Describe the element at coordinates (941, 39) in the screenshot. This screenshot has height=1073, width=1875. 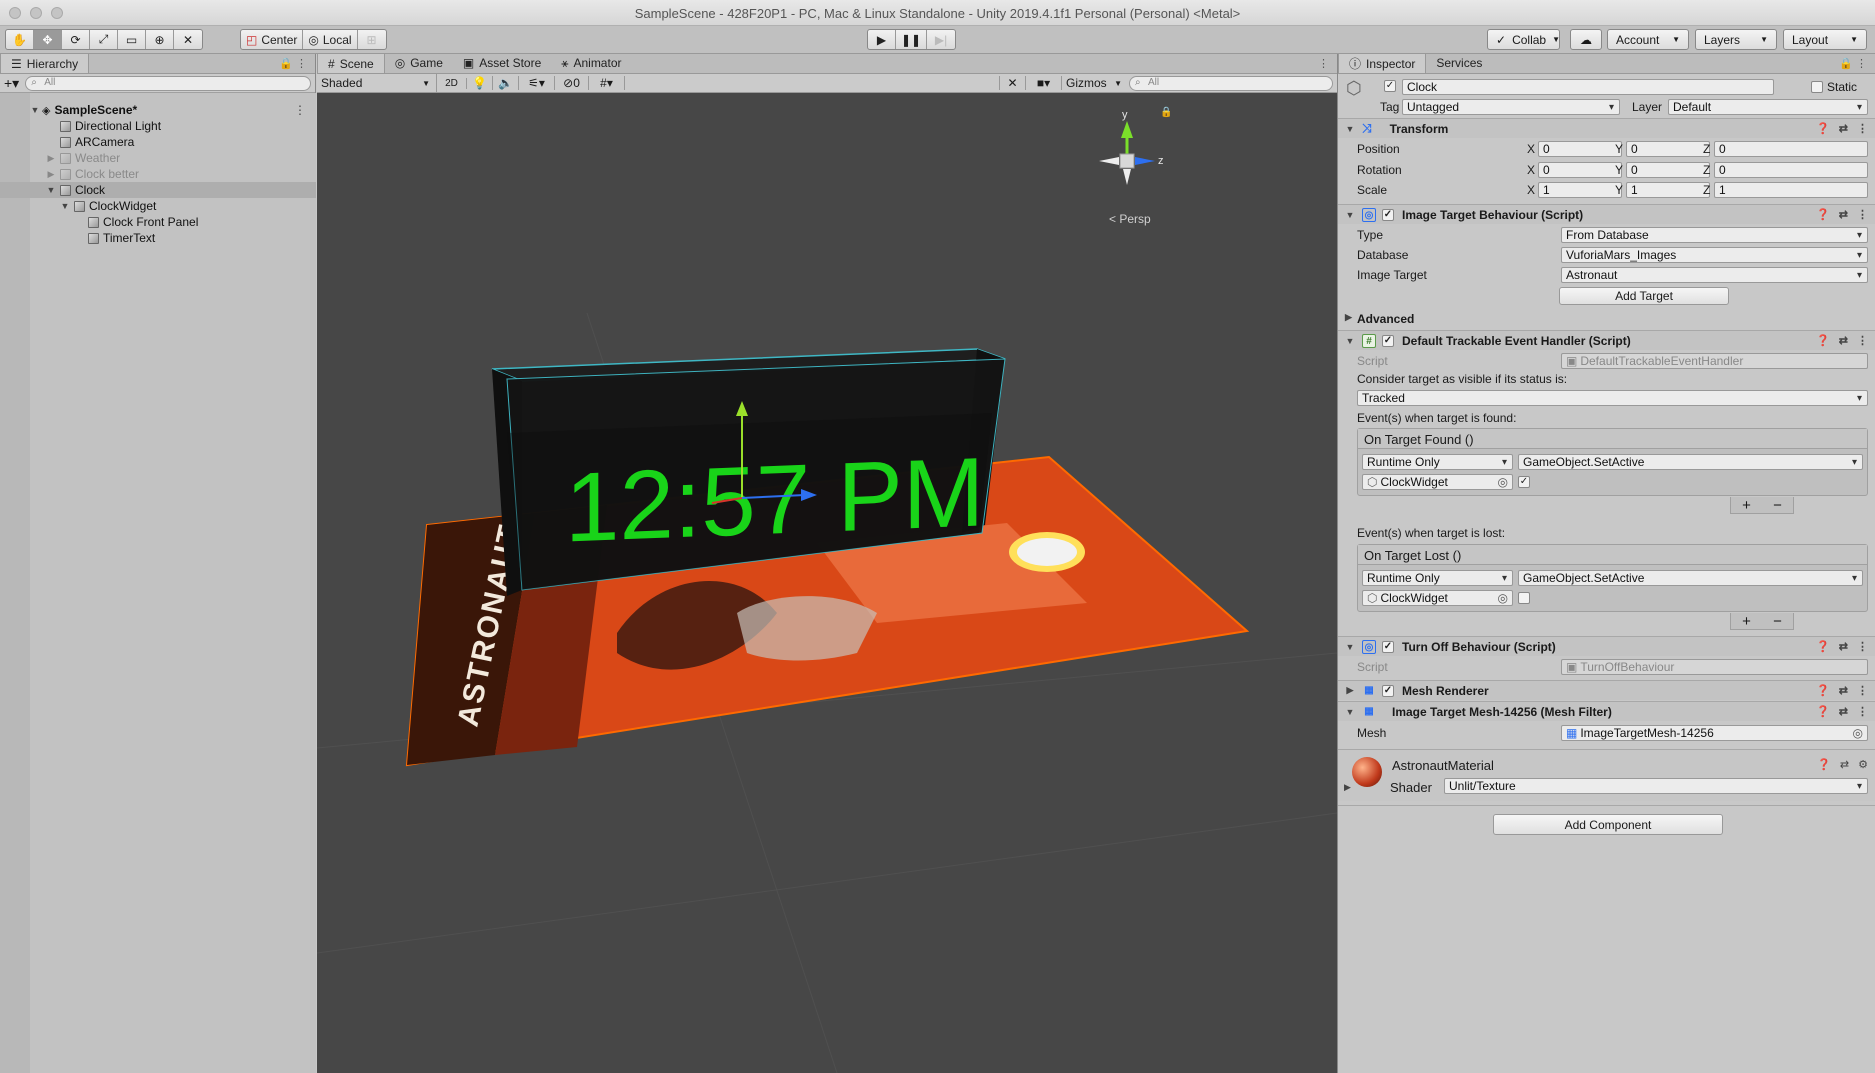
I see `step-icon: ▶|` at that location.